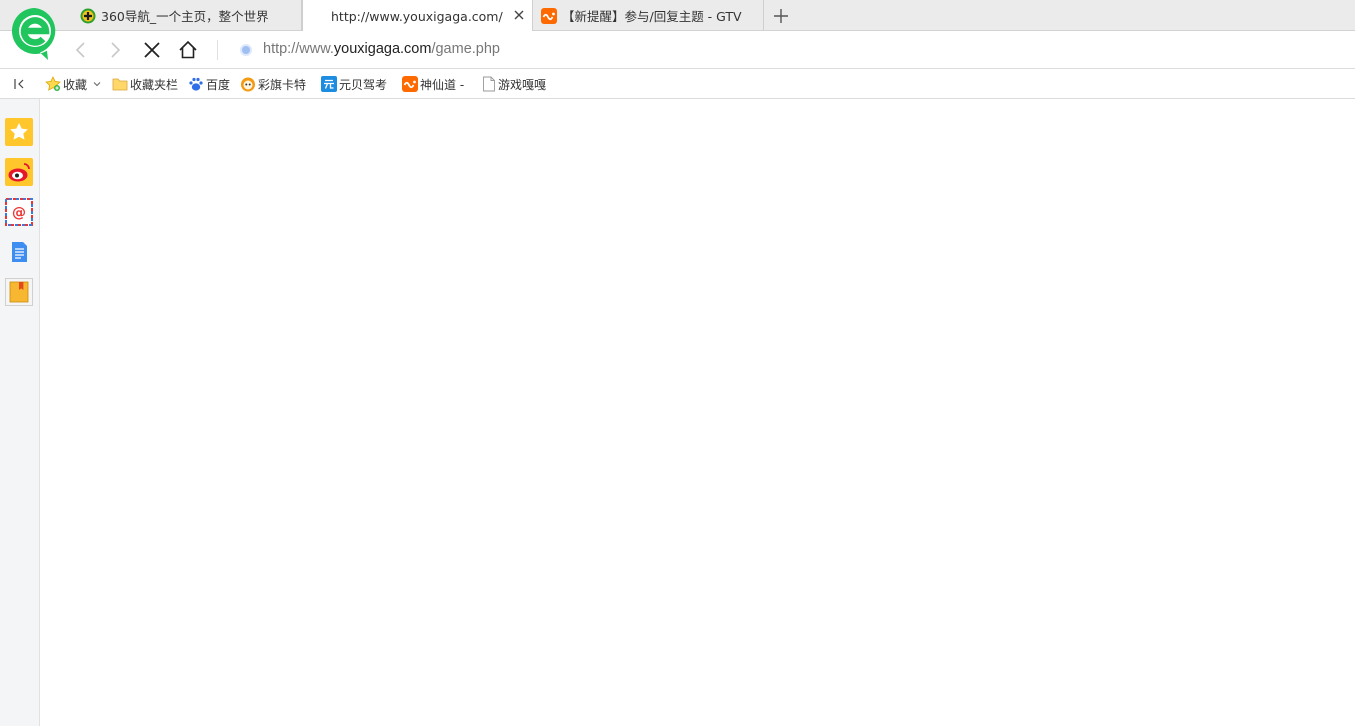 The image size is (1355, 726). I want to click on navigation-bar: http://www.youxigaga.com/game.php, so click(677, 50).